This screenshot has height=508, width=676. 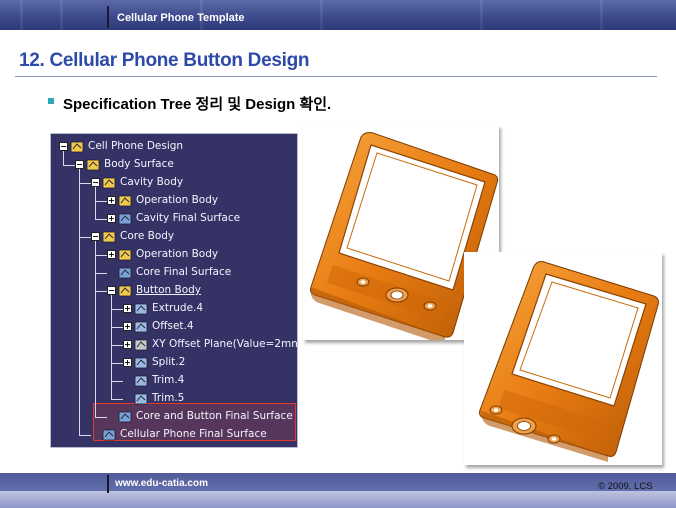 I want to click on tree-node: + Cavity Final Surface, so click(x=202, y=219).